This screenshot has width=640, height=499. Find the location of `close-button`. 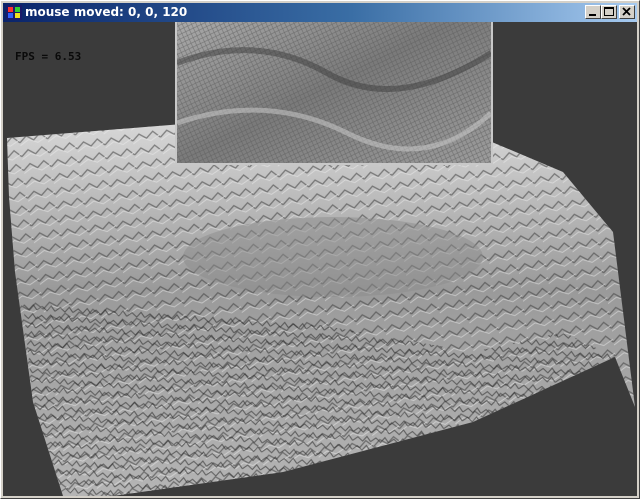

close-button is located at coordinates (627, 12).